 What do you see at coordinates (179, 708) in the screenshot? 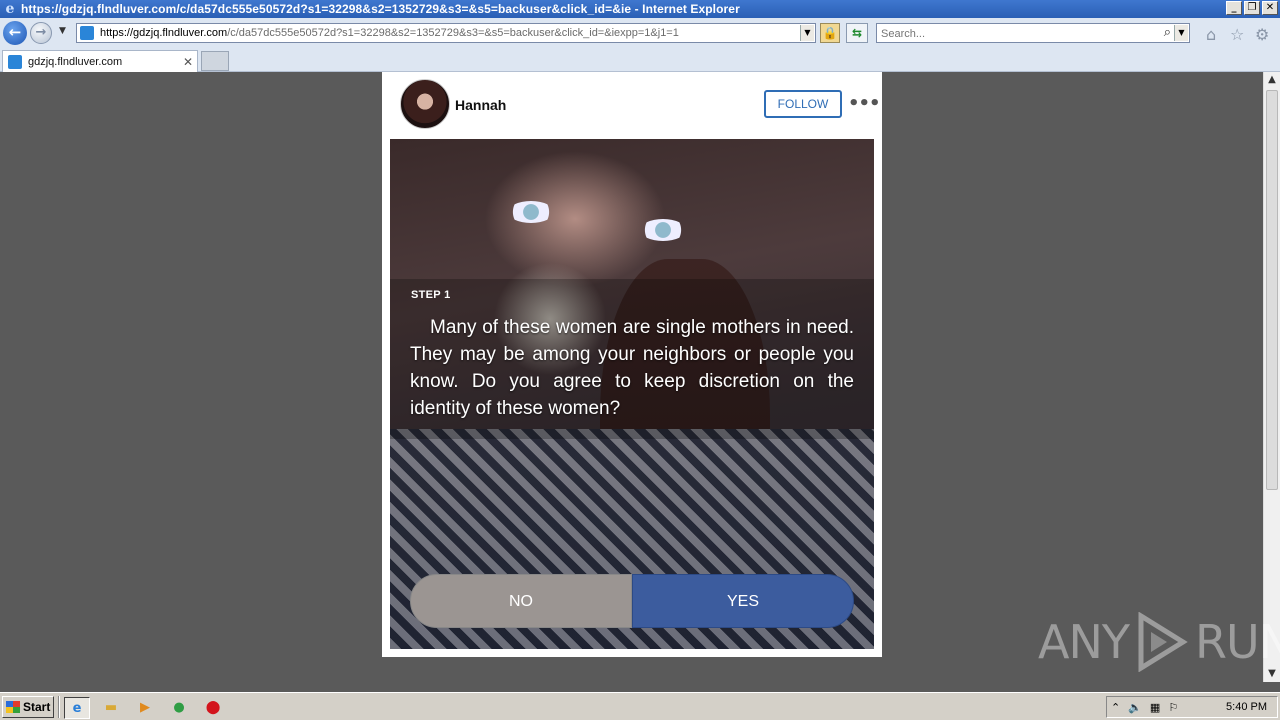
I see `chrome-taskbar-icon: ●` at bounding box center [179, 708].